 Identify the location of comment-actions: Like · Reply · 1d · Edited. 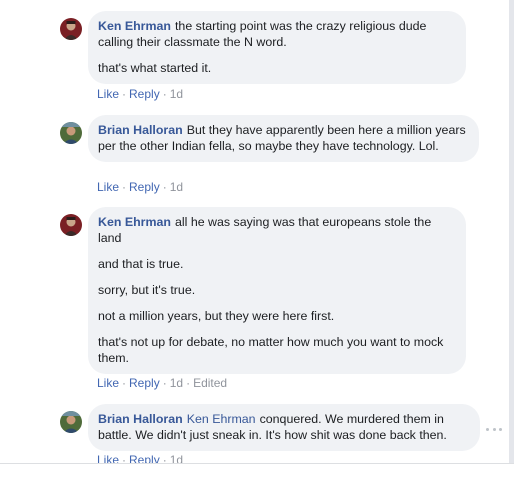
(162, 383).